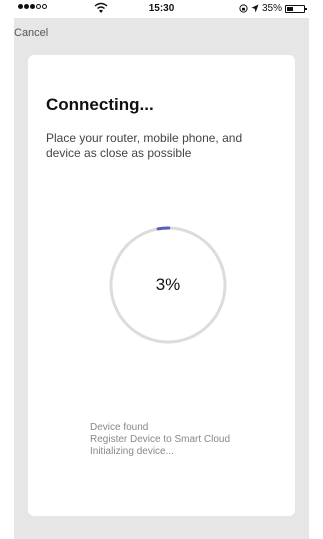 The image size is (323, 539). I want to click on status-bar: 15:30 35%, so click(161, 9).